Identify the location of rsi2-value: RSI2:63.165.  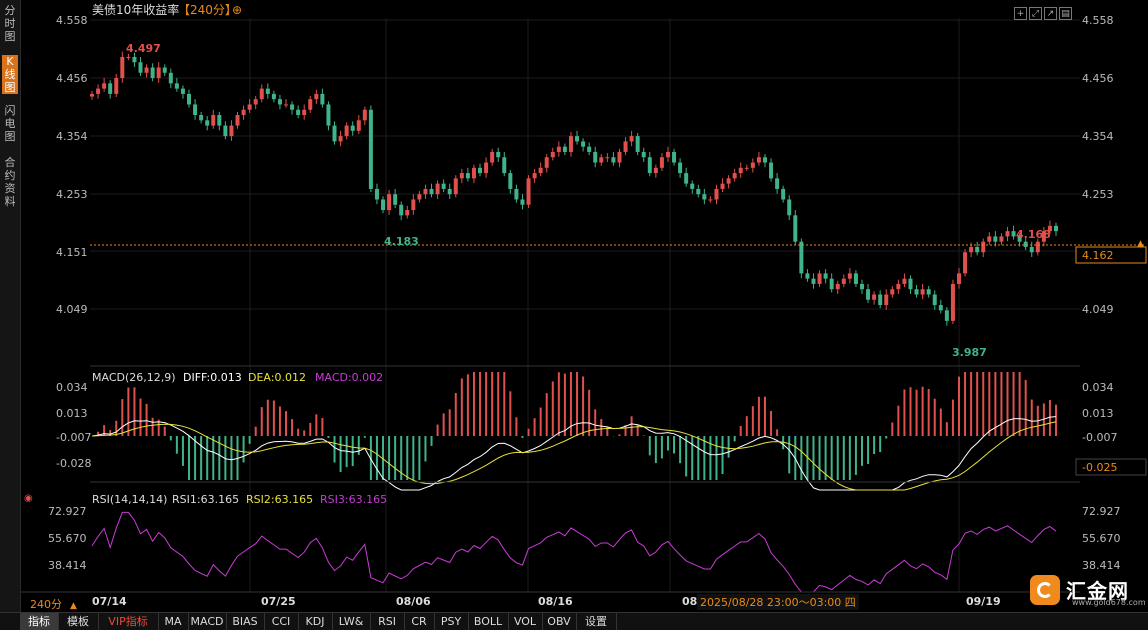
(279, 499).